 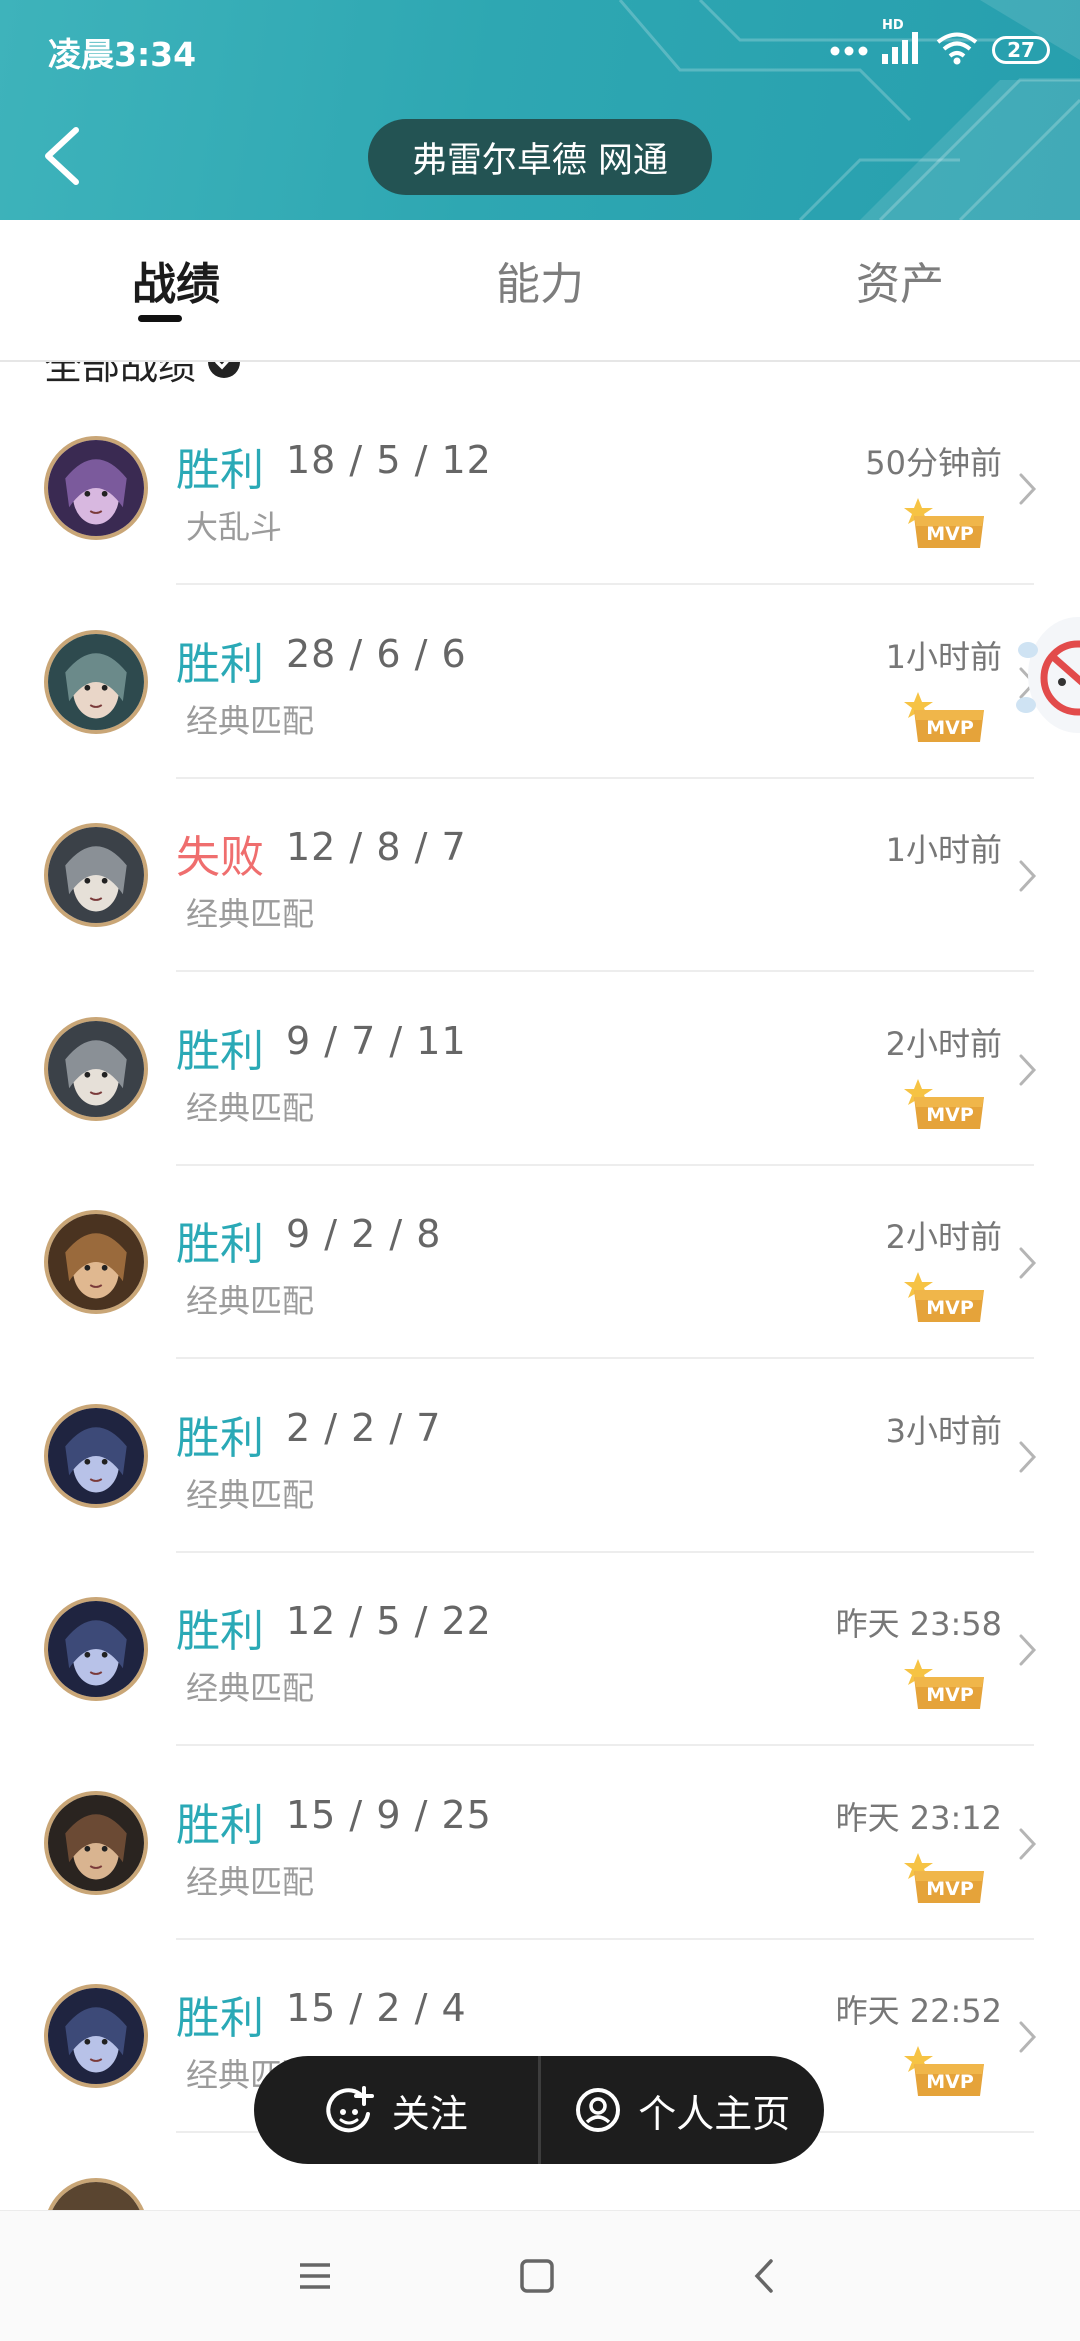 I want to click on status-icons: HD 27, so click(x=940, y=45).